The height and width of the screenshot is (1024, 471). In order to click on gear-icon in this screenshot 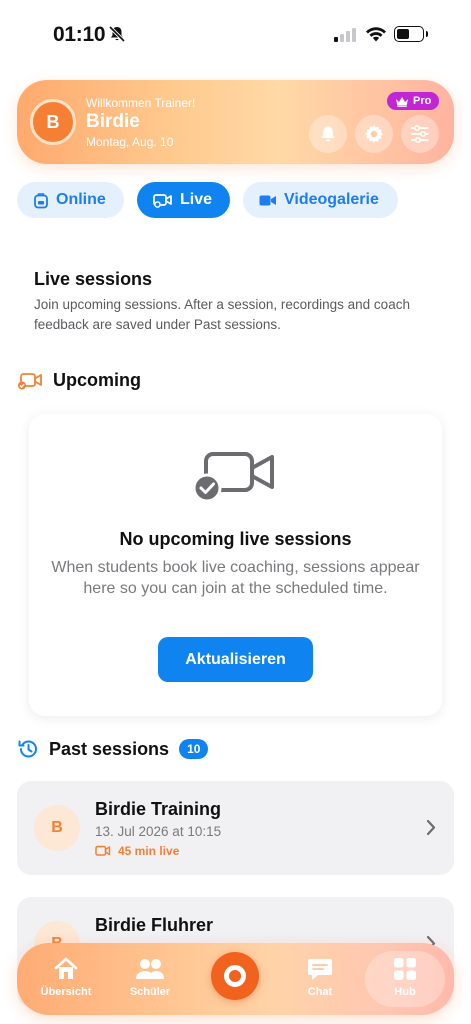, I will do `click(374, 134)`.